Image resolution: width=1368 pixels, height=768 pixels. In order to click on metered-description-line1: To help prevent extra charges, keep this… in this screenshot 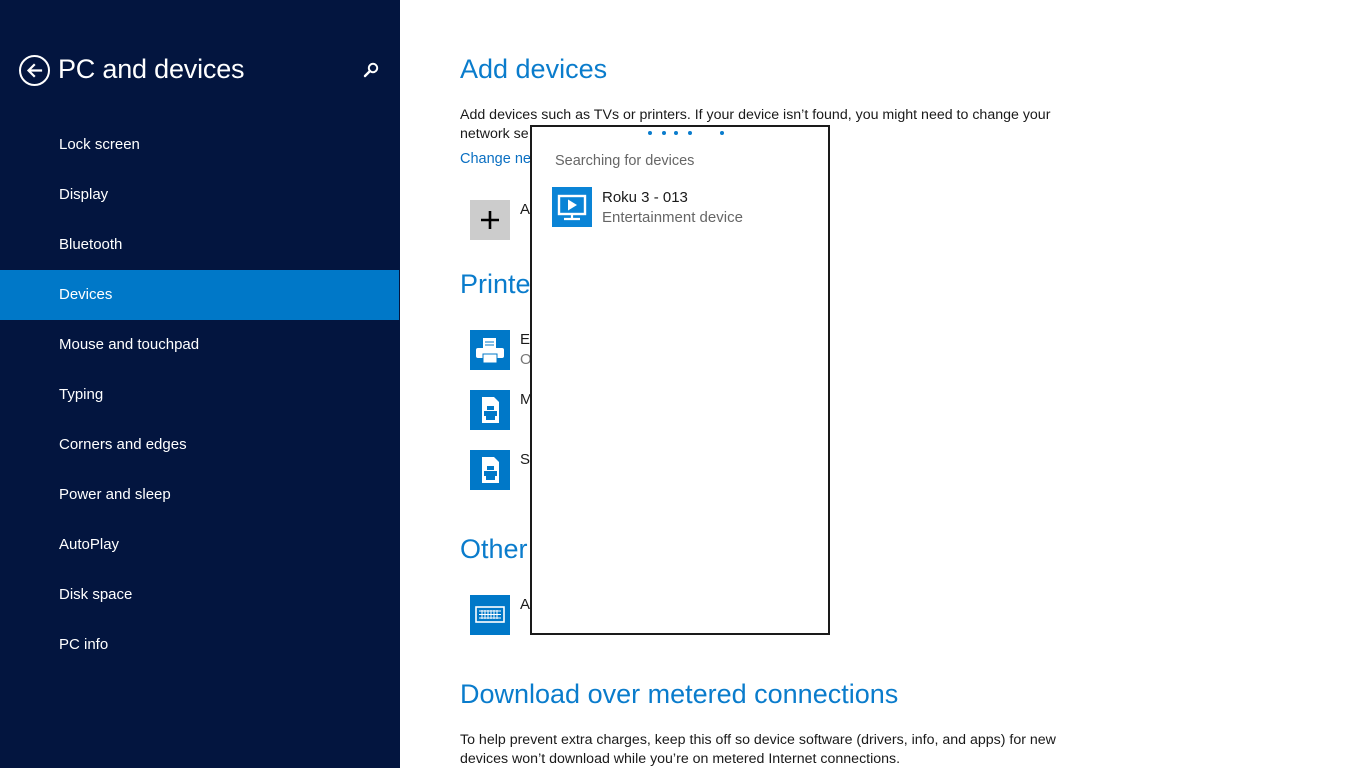, I will do `click(758, 740)`.